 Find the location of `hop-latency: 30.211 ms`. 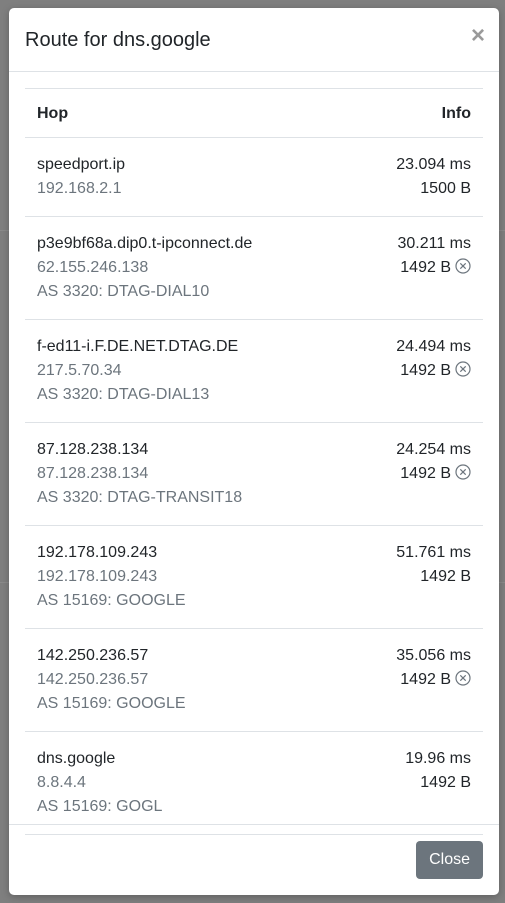

hop-latency: 30.211 ms is located at coordinates (434, 243).